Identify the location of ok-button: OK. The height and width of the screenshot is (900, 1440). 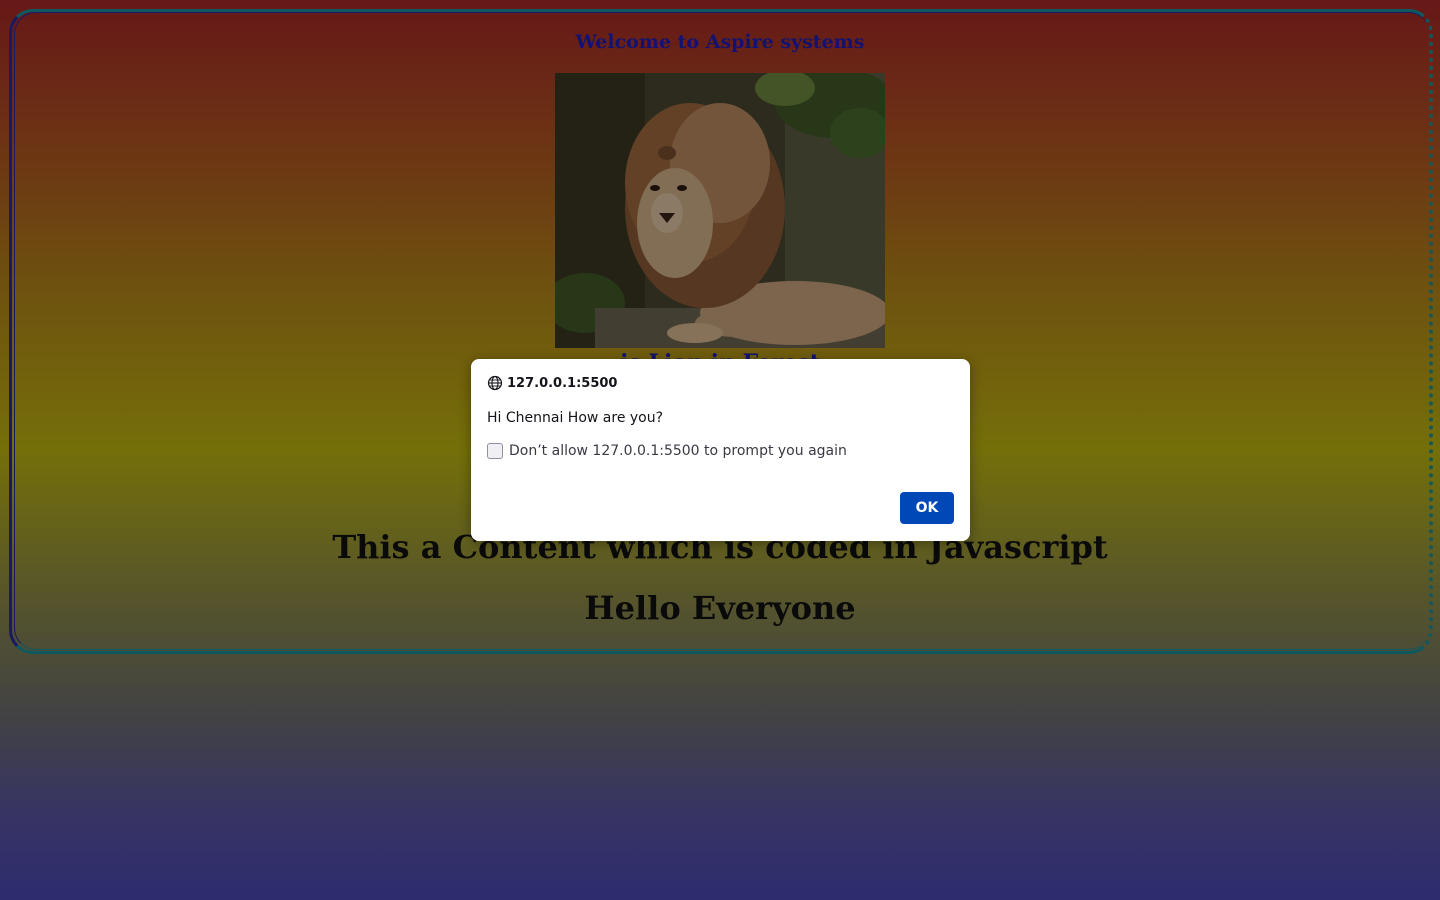
(927, 508).